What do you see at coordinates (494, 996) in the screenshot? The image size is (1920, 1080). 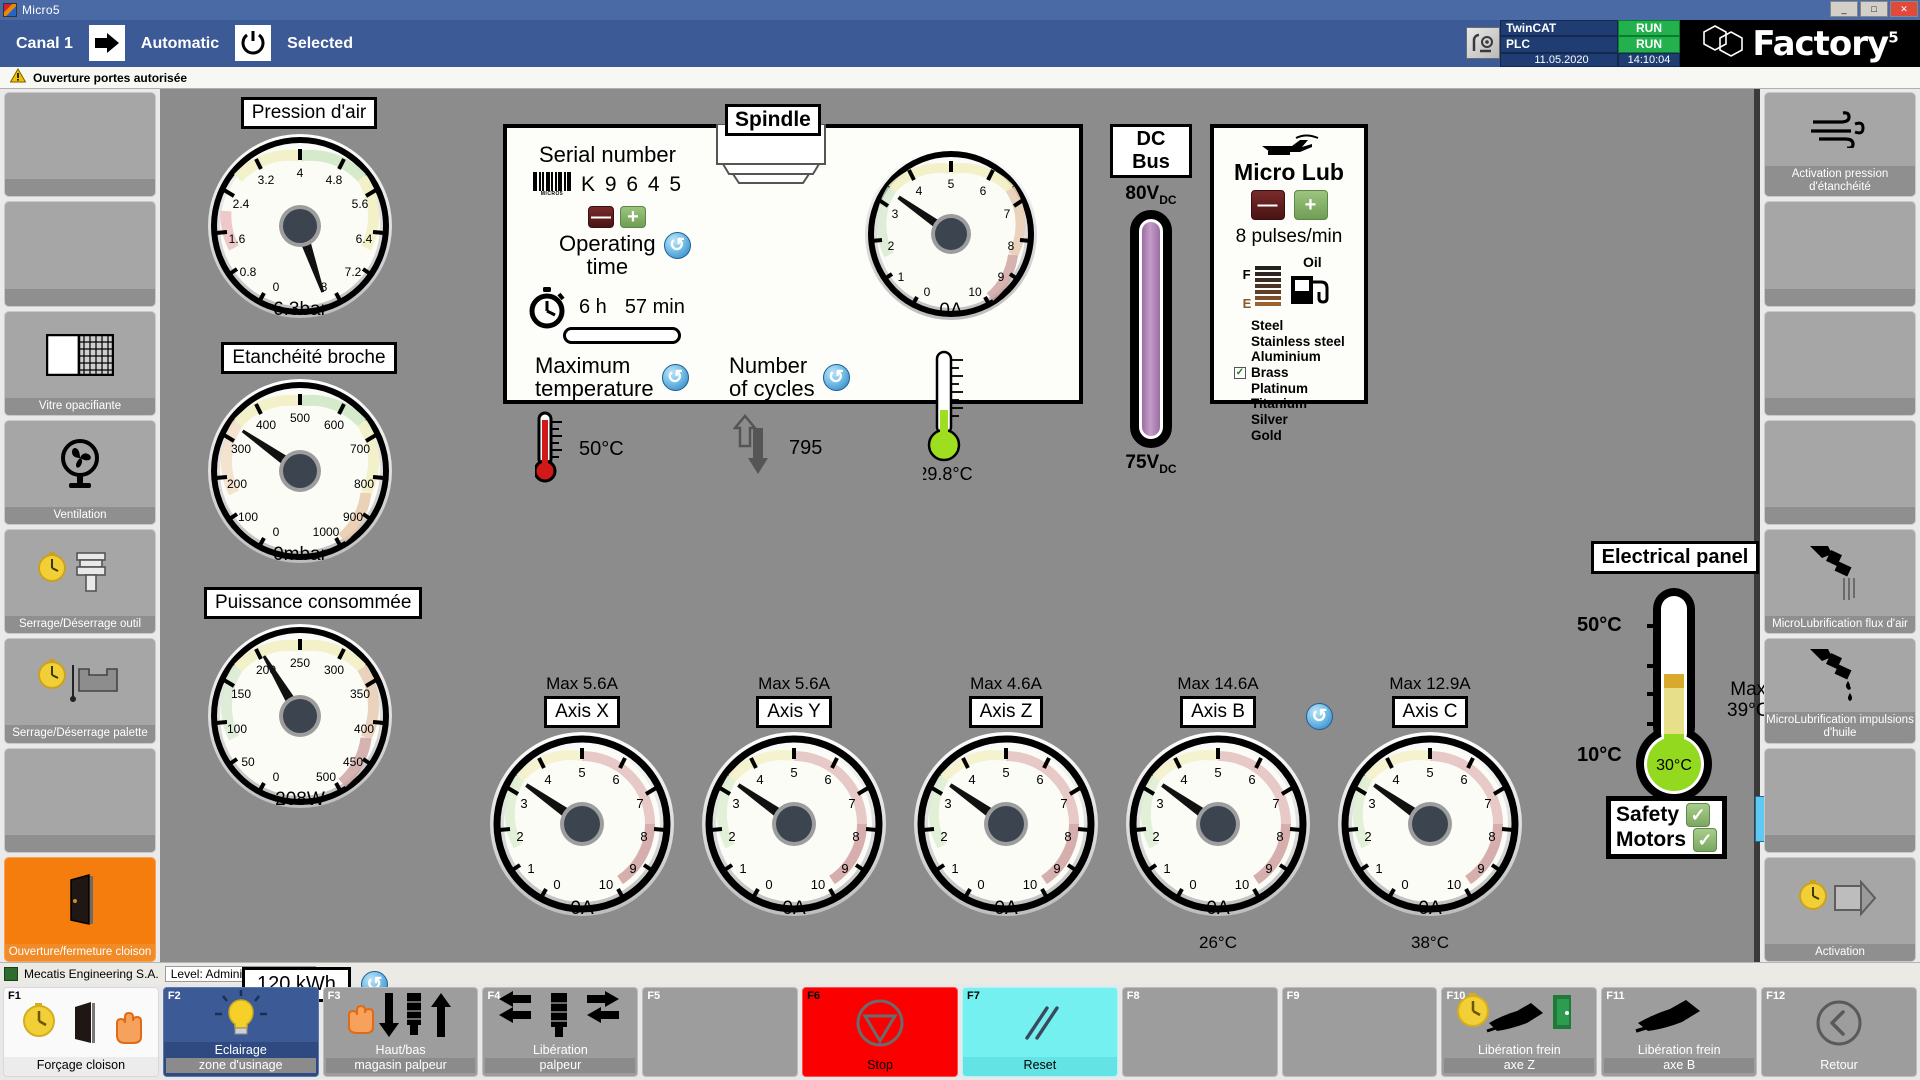 I see `fkey-number: F4` at bounding box center [494, 996].